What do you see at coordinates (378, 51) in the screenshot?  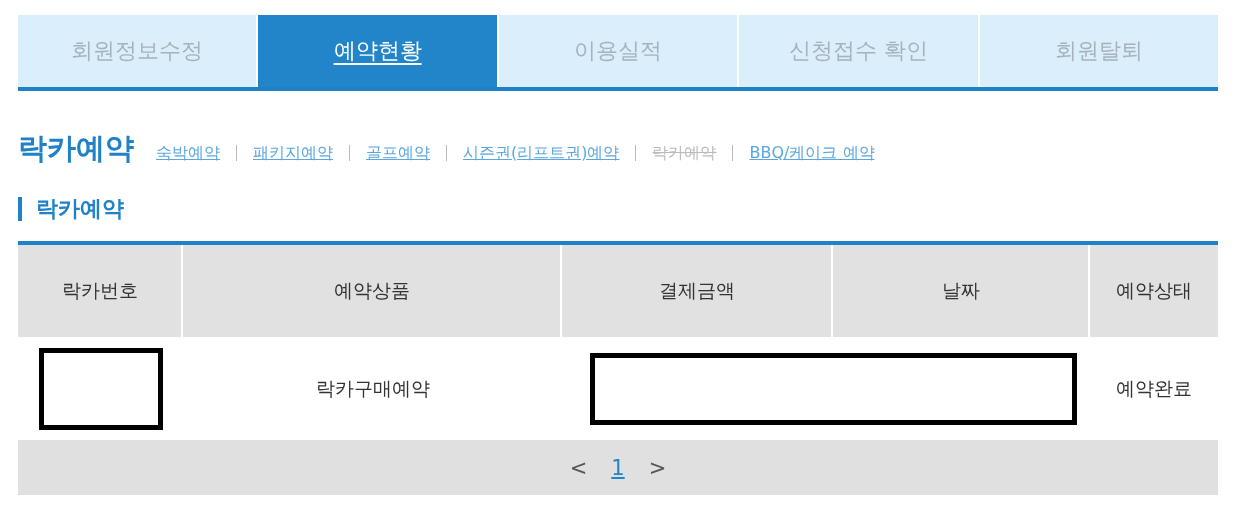 I see `tab: 예약현황` at bounding box center [378, 51].